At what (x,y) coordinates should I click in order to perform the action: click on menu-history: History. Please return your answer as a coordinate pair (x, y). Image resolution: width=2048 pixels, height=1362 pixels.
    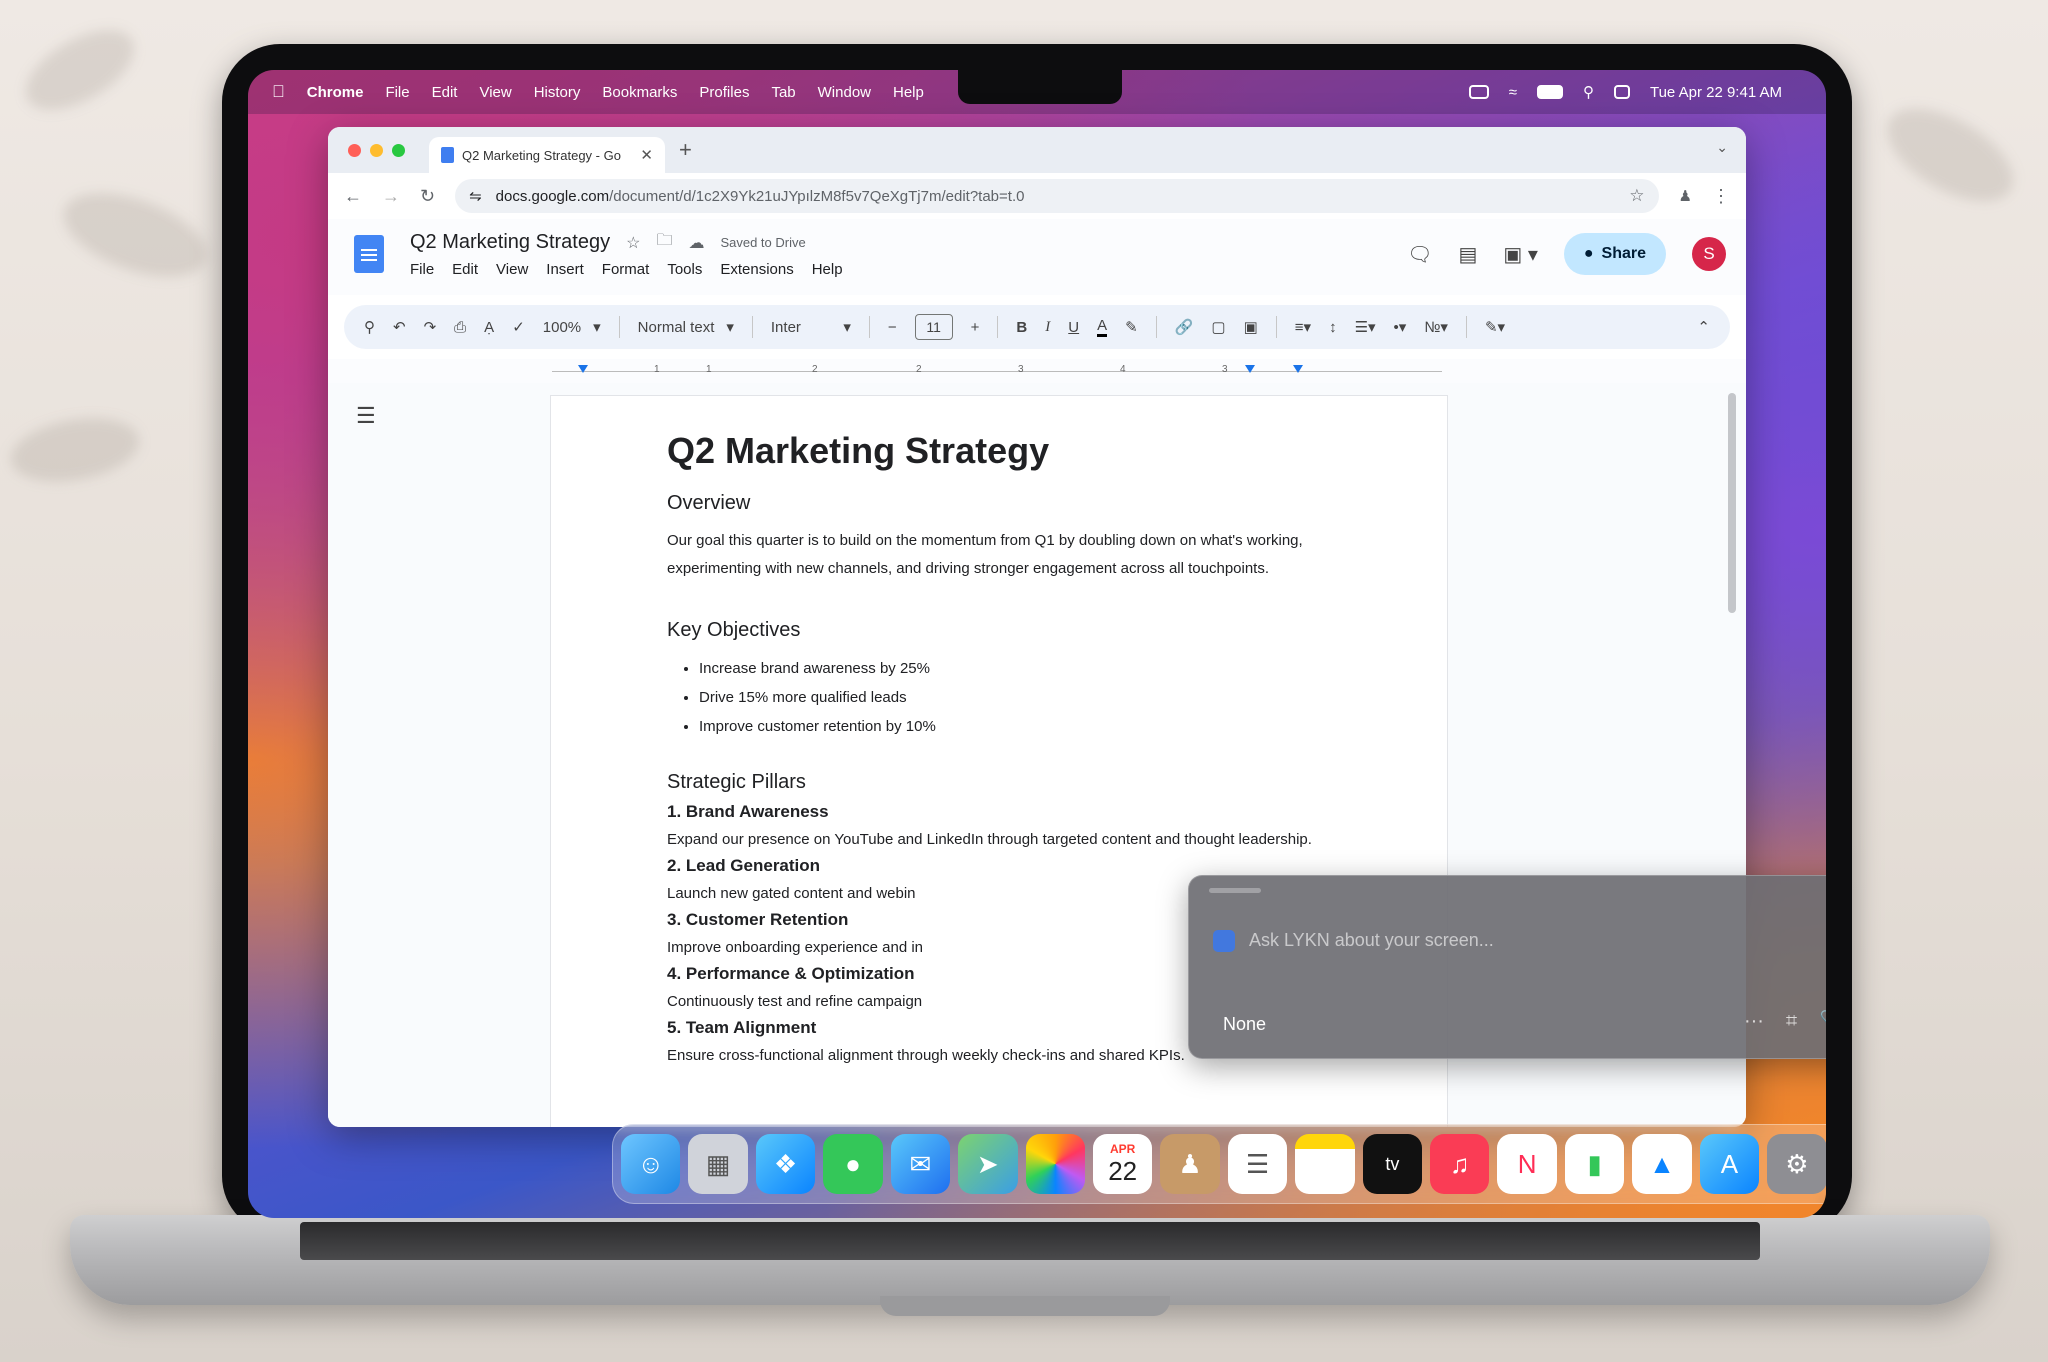
    Looking at the image, I should click on (557, 92).